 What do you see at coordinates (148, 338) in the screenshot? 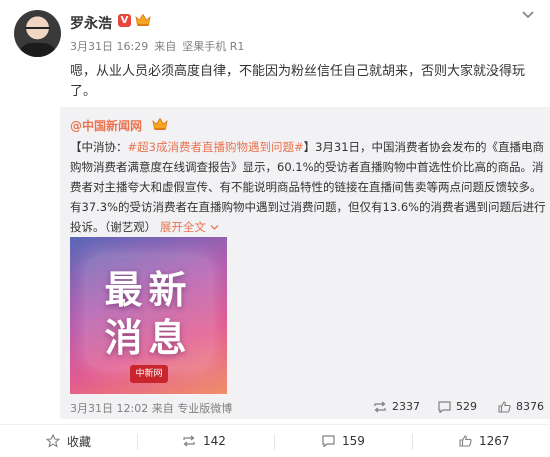
I see `image-text-line2: 消息` at bounding box center [148, 338].